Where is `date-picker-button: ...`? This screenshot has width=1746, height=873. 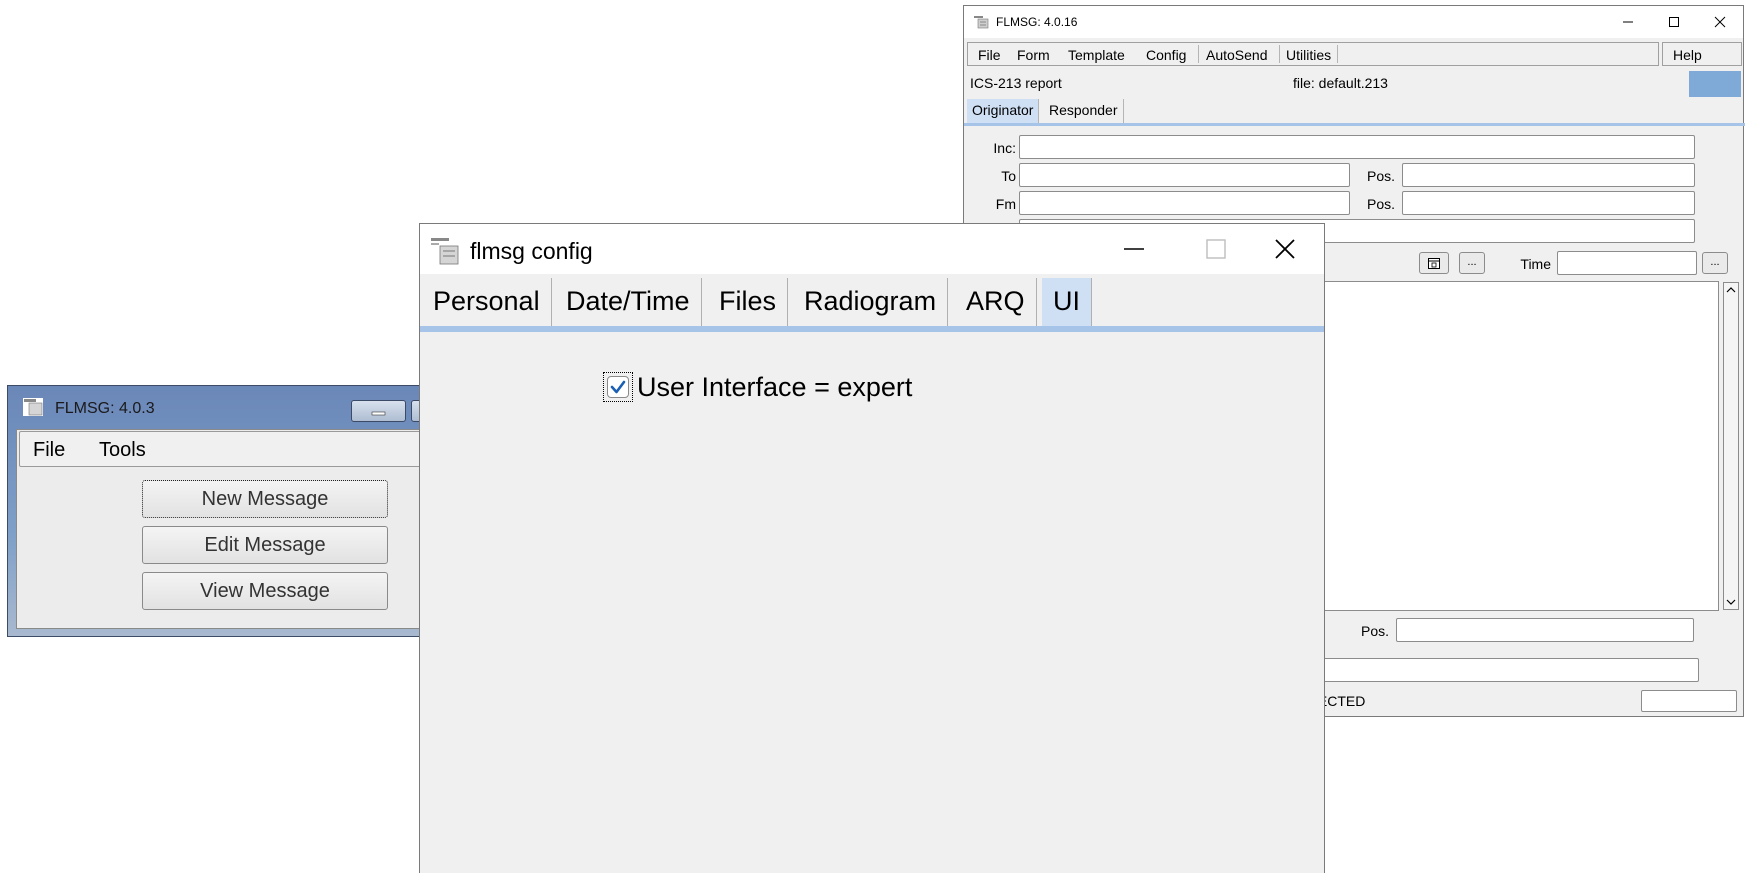
date-picker-button: ... is located at coordinates (1472, 263).